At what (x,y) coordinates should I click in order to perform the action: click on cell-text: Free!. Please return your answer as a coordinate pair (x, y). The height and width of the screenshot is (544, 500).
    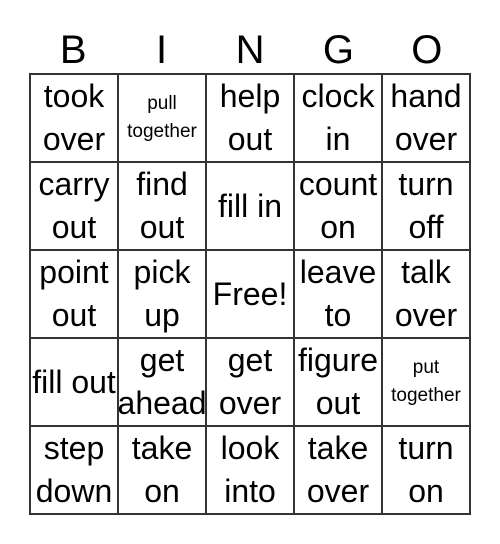
    Looking at the image, I should click on (250, 293).